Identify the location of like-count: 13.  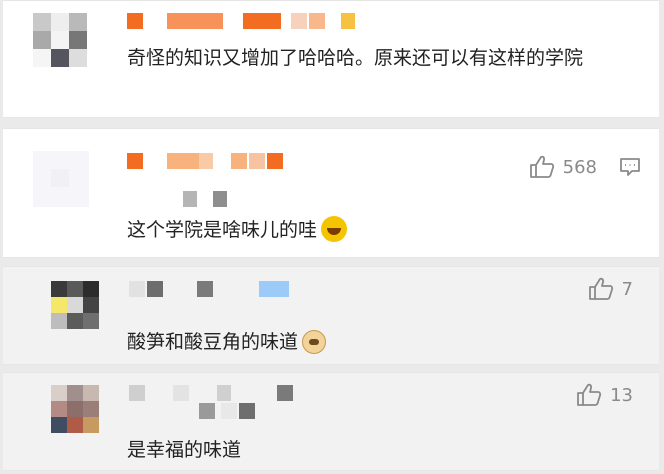
(621, 395).